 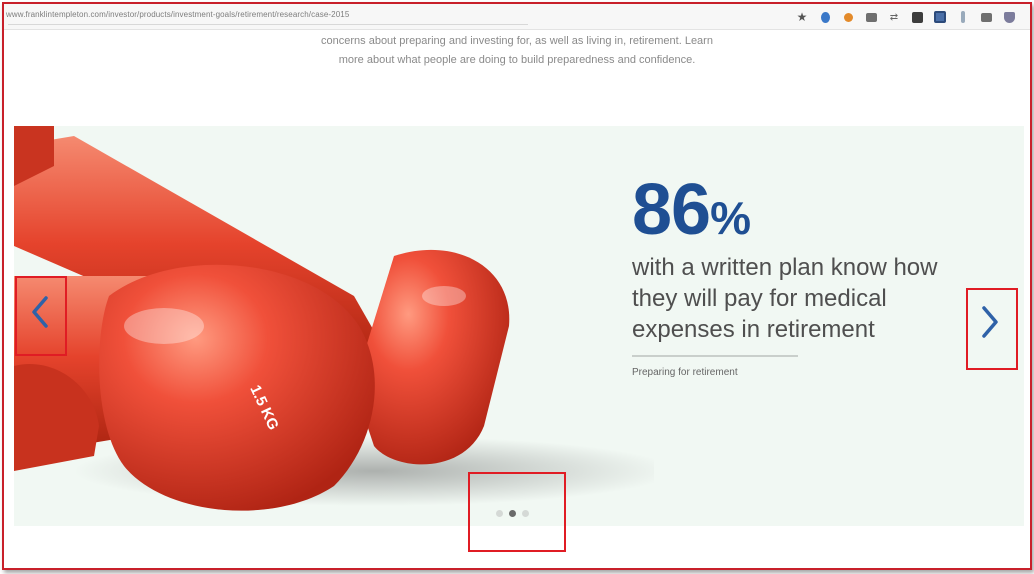 What do you see at coordinates (671, 210) in the screenshot?
I see `stat-number: 86` at bounding box center [671, 210].